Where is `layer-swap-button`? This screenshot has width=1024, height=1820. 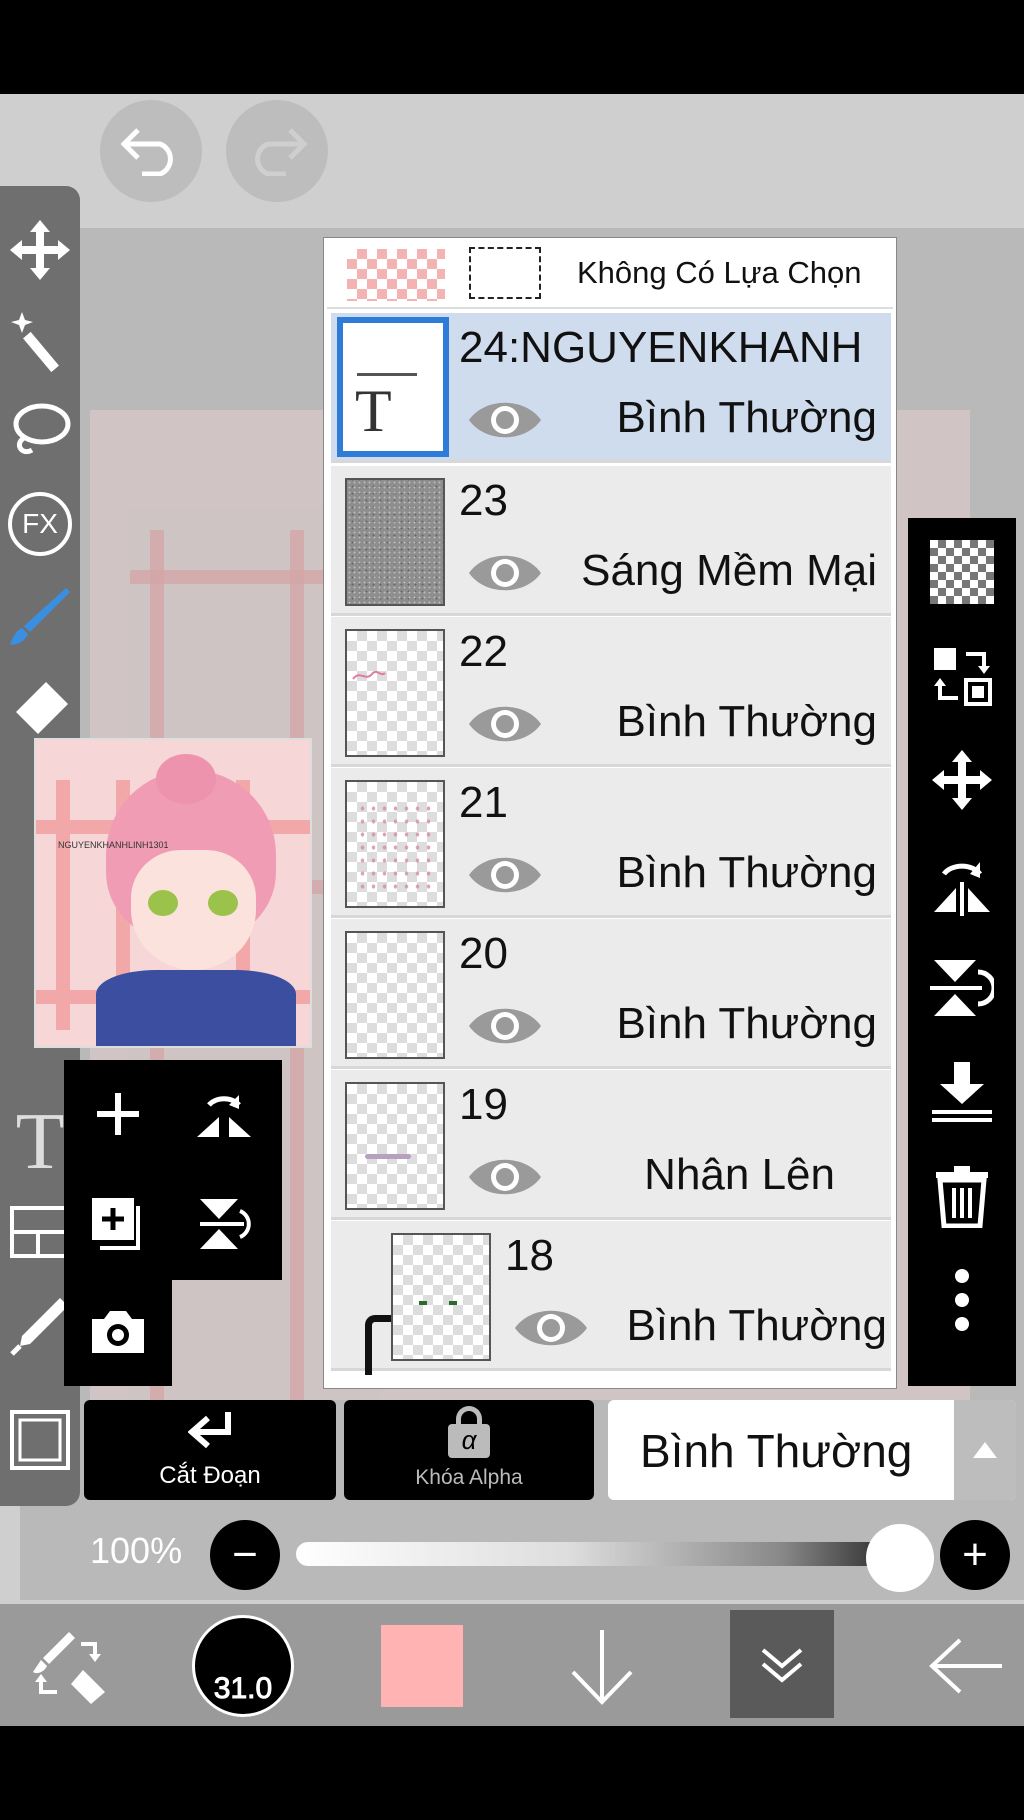
layer-swap-button is located at coordinates (962, 676).